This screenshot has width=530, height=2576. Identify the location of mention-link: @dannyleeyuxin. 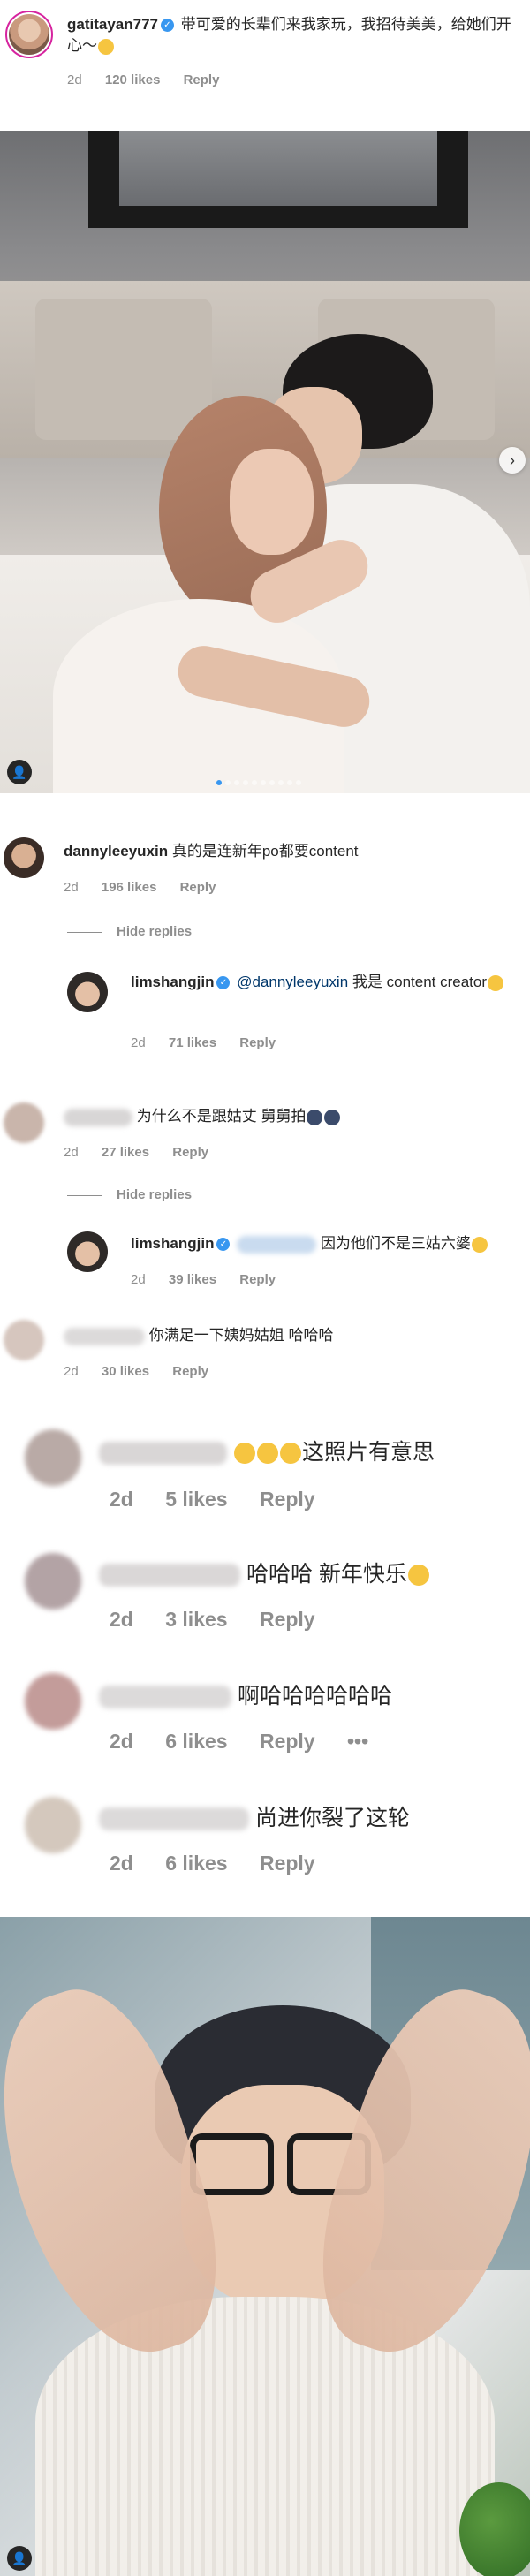
(292, 982).